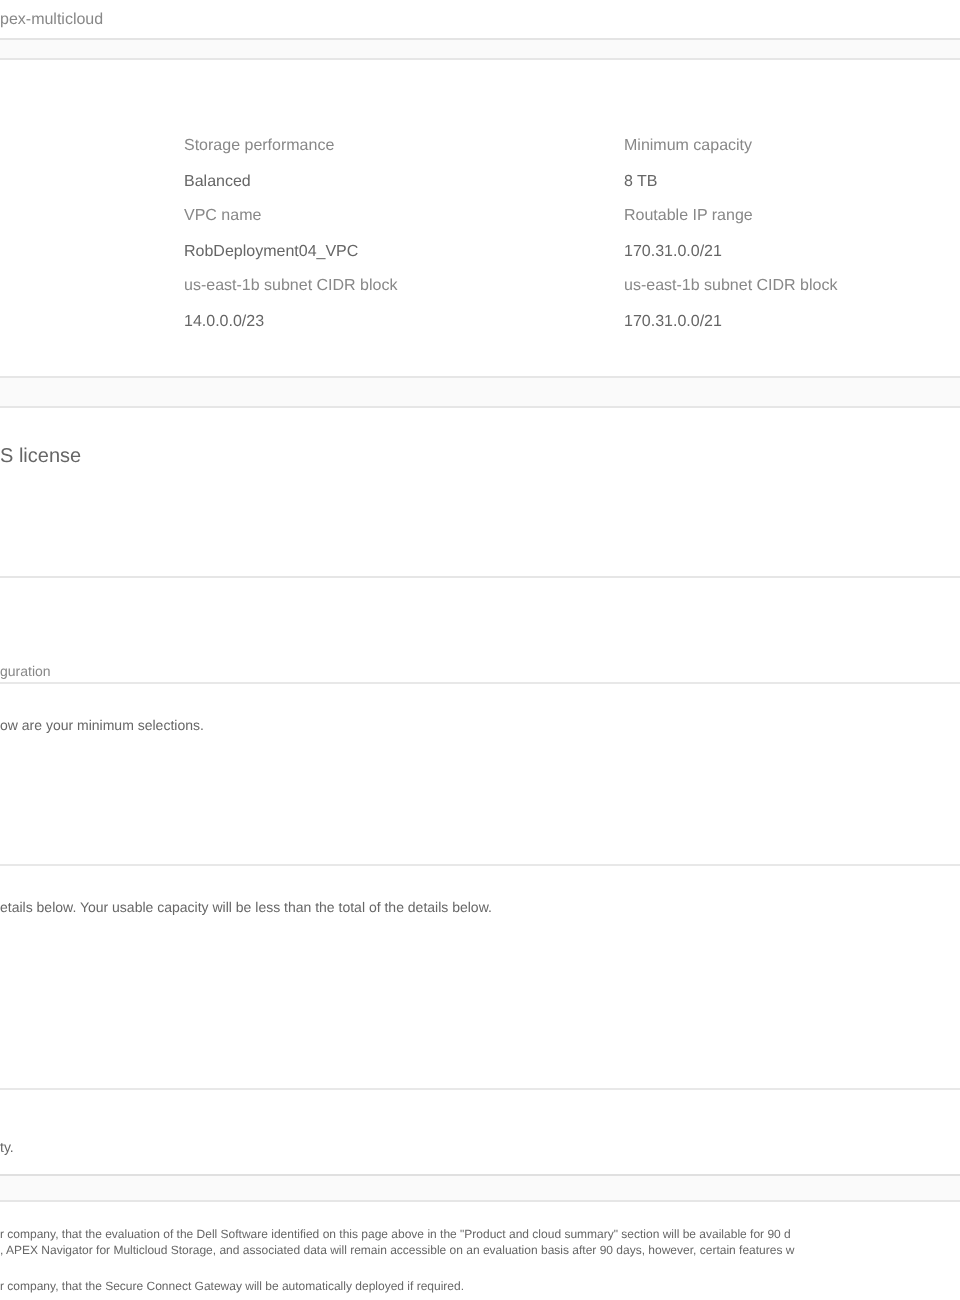 The image size is (960, 1300). I want to click on field-label: VPC name, so click(224, 215).